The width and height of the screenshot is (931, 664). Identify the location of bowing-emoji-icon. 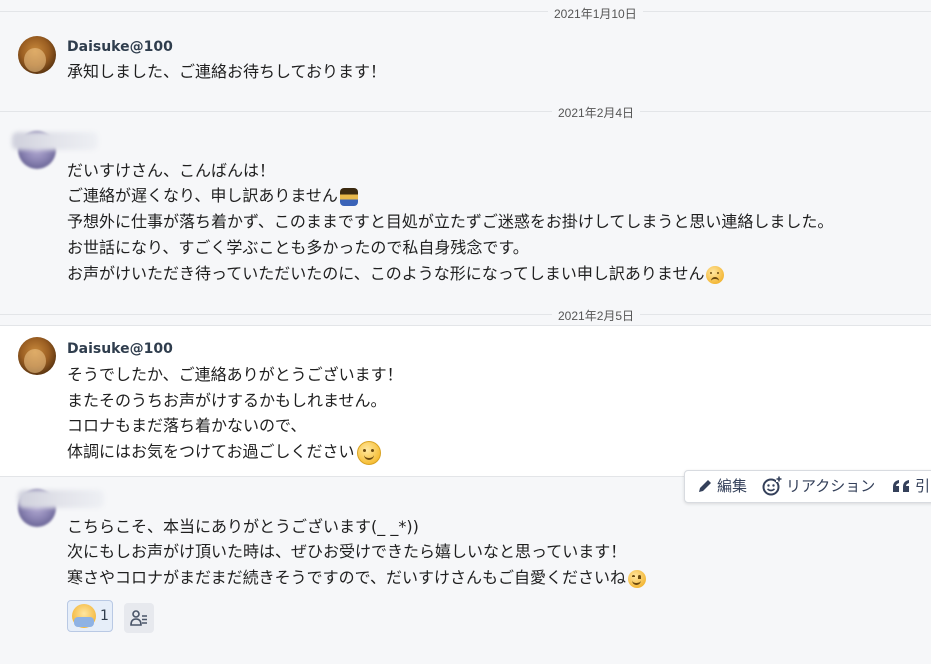
(84, 616).